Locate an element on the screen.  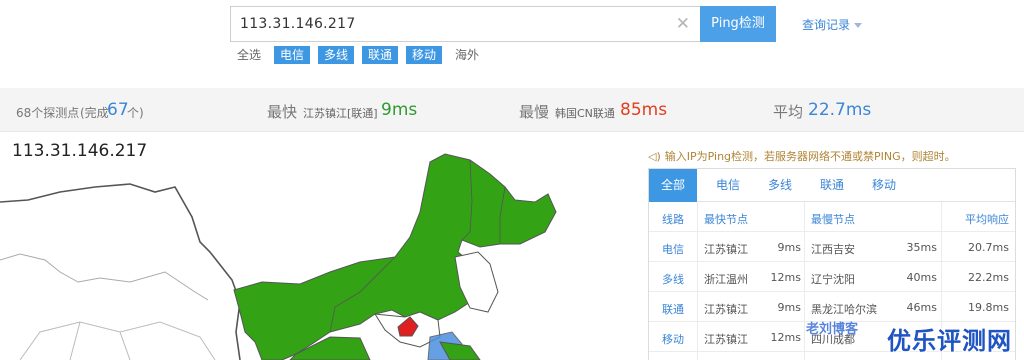
query-history-dropdown: 查询记录 is located at coordinates (832, 24).